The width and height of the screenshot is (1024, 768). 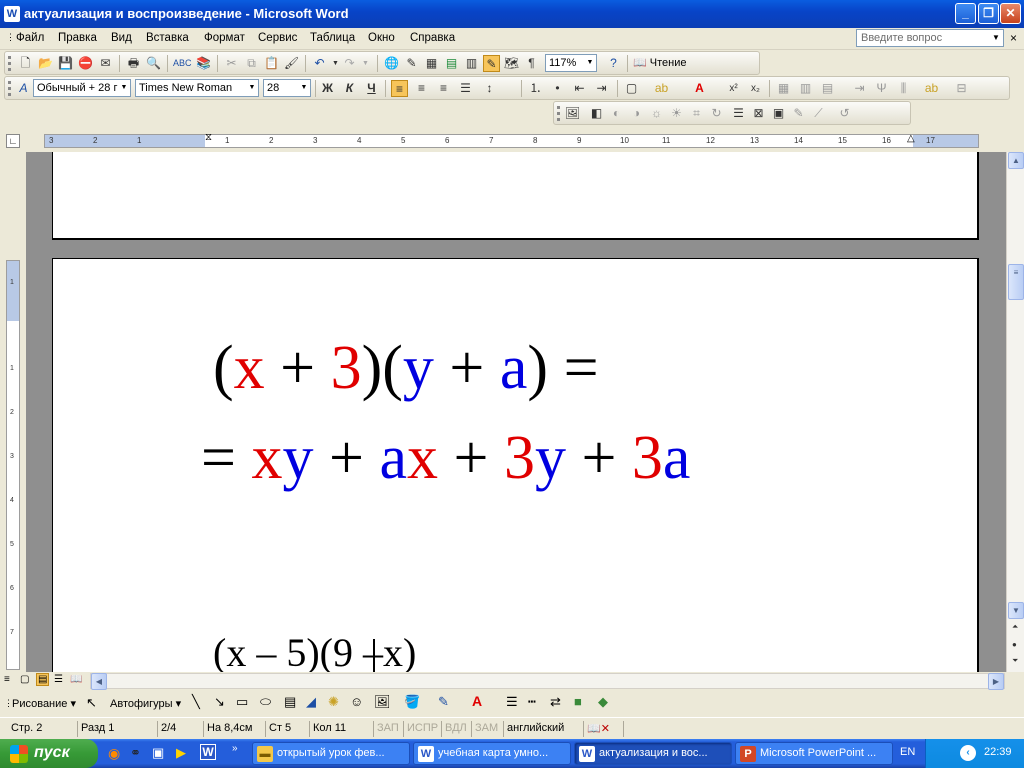 I want to click on browse-object-icon: ●, so click(x=1014, y=644).